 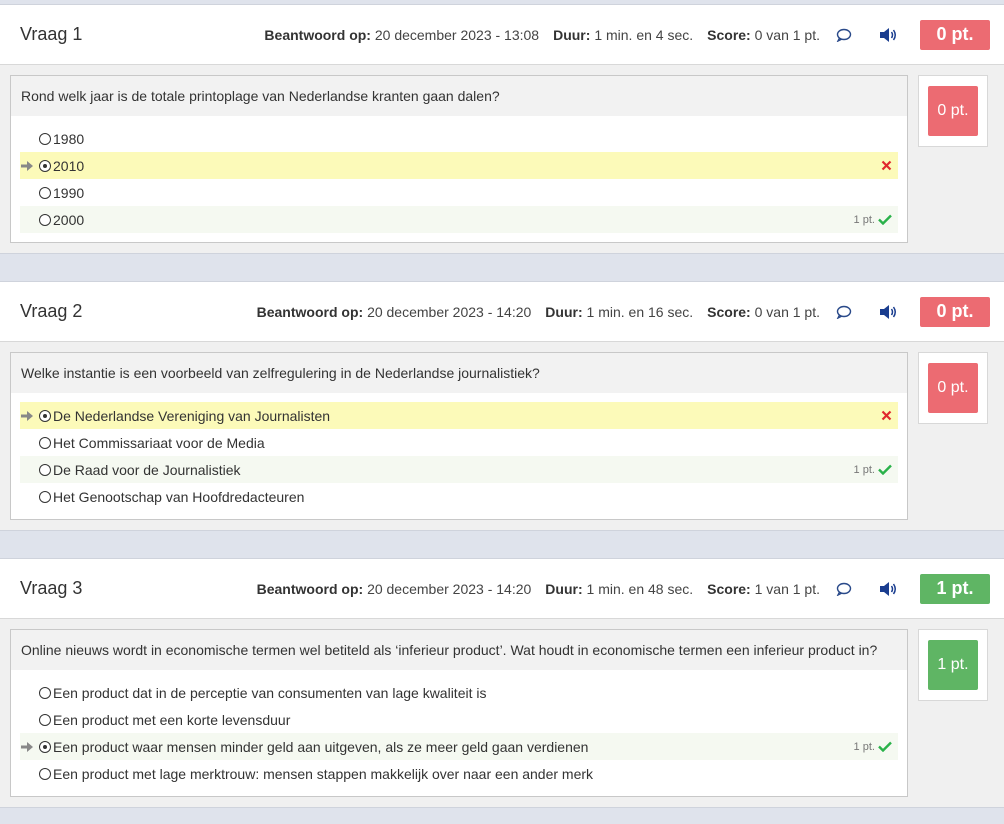 I want to click on score: Score: 0 van 1 pt., so click(x=763, y=312).